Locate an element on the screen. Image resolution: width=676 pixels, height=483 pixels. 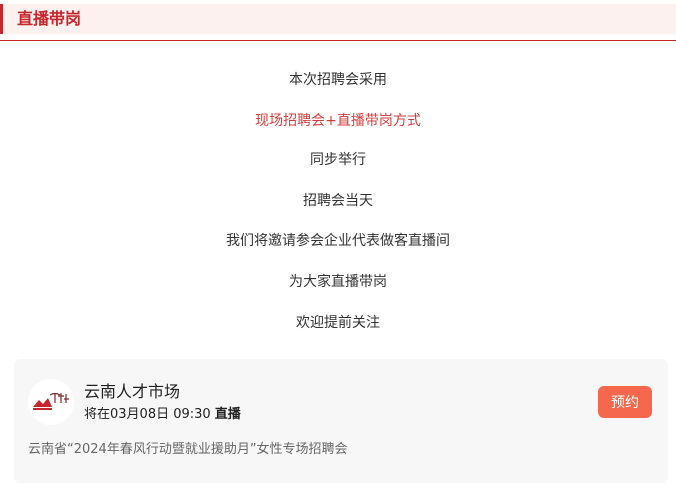
announcement-line-4: 招聘会当天 is located at coordinates (338, 201).